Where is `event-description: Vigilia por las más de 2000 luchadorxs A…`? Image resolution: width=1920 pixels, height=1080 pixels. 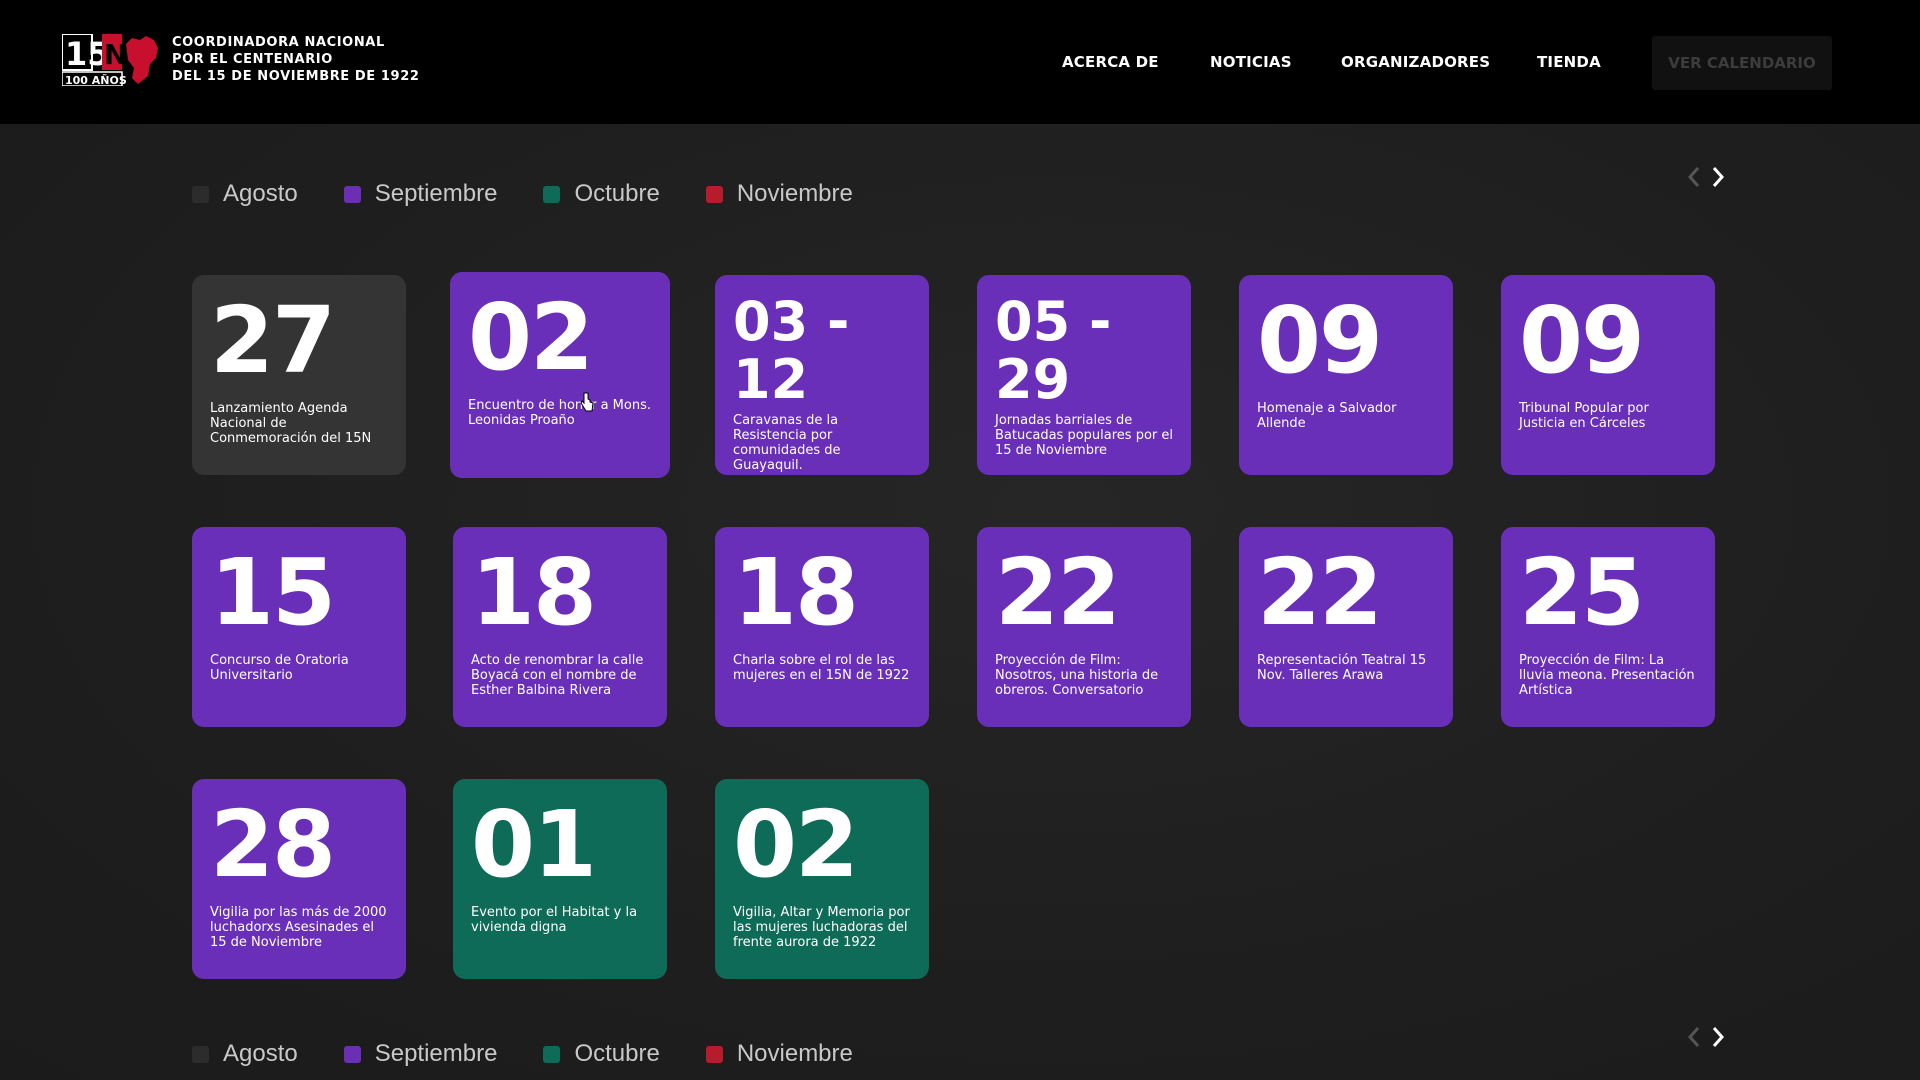
event-description: Vigilia por las más de 2000 luchadorxs A… is located at coordinates (298, 927).